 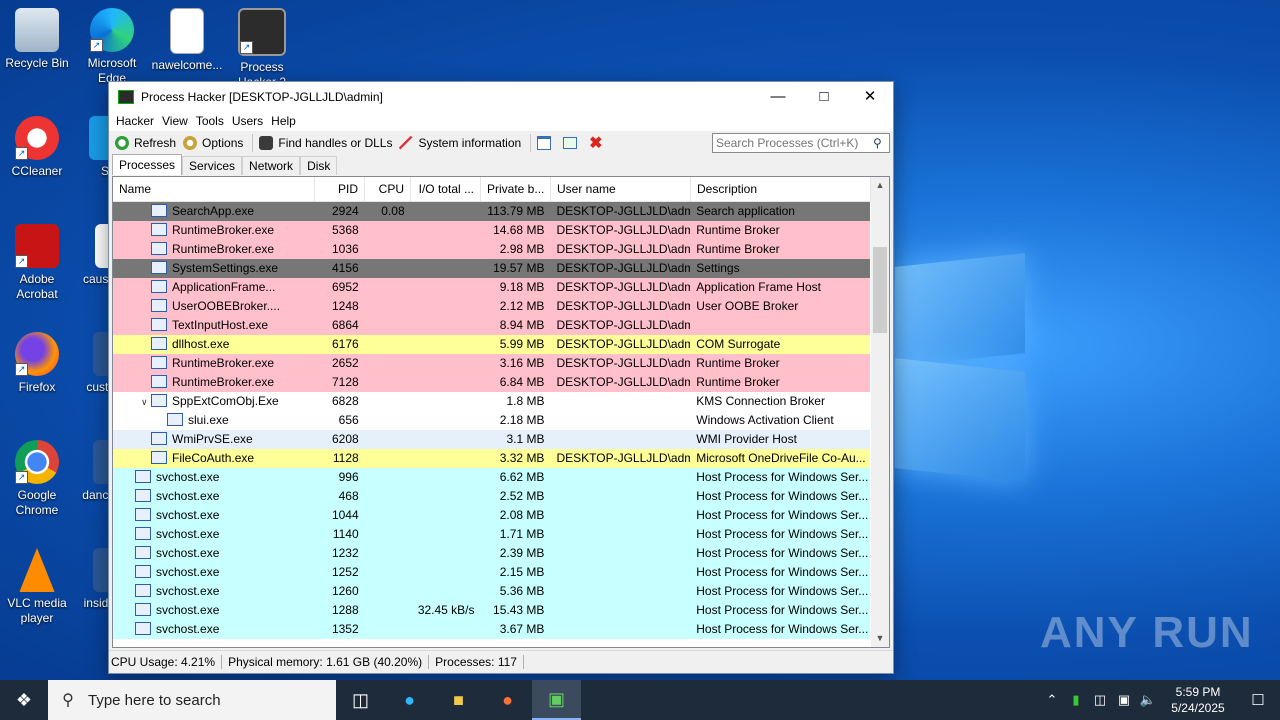 I want to click on cell-priv: 2.08 MB, so click(x=522, y=515).